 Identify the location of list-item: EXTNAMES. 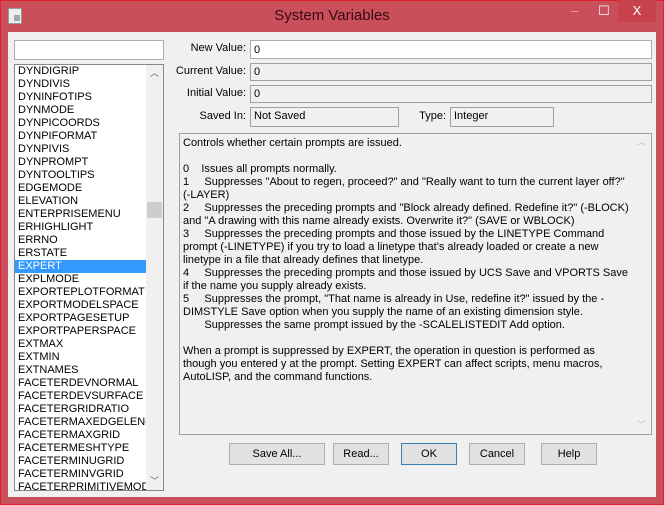
(80, 370).